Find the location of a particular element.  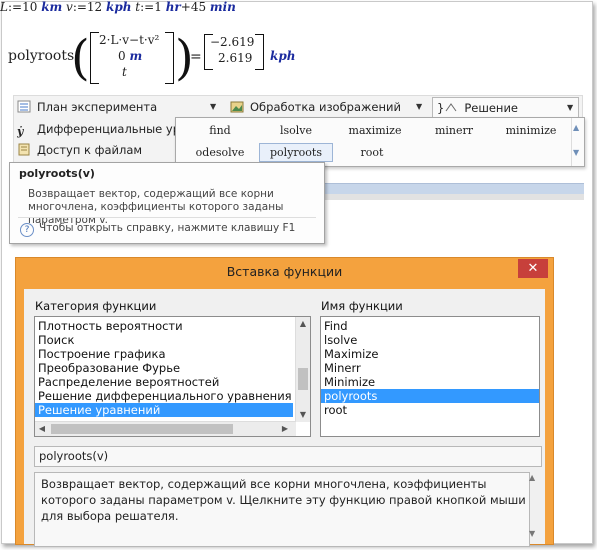

solve-dropdown: } Решение ▼ is located at coordinates (505, 107).